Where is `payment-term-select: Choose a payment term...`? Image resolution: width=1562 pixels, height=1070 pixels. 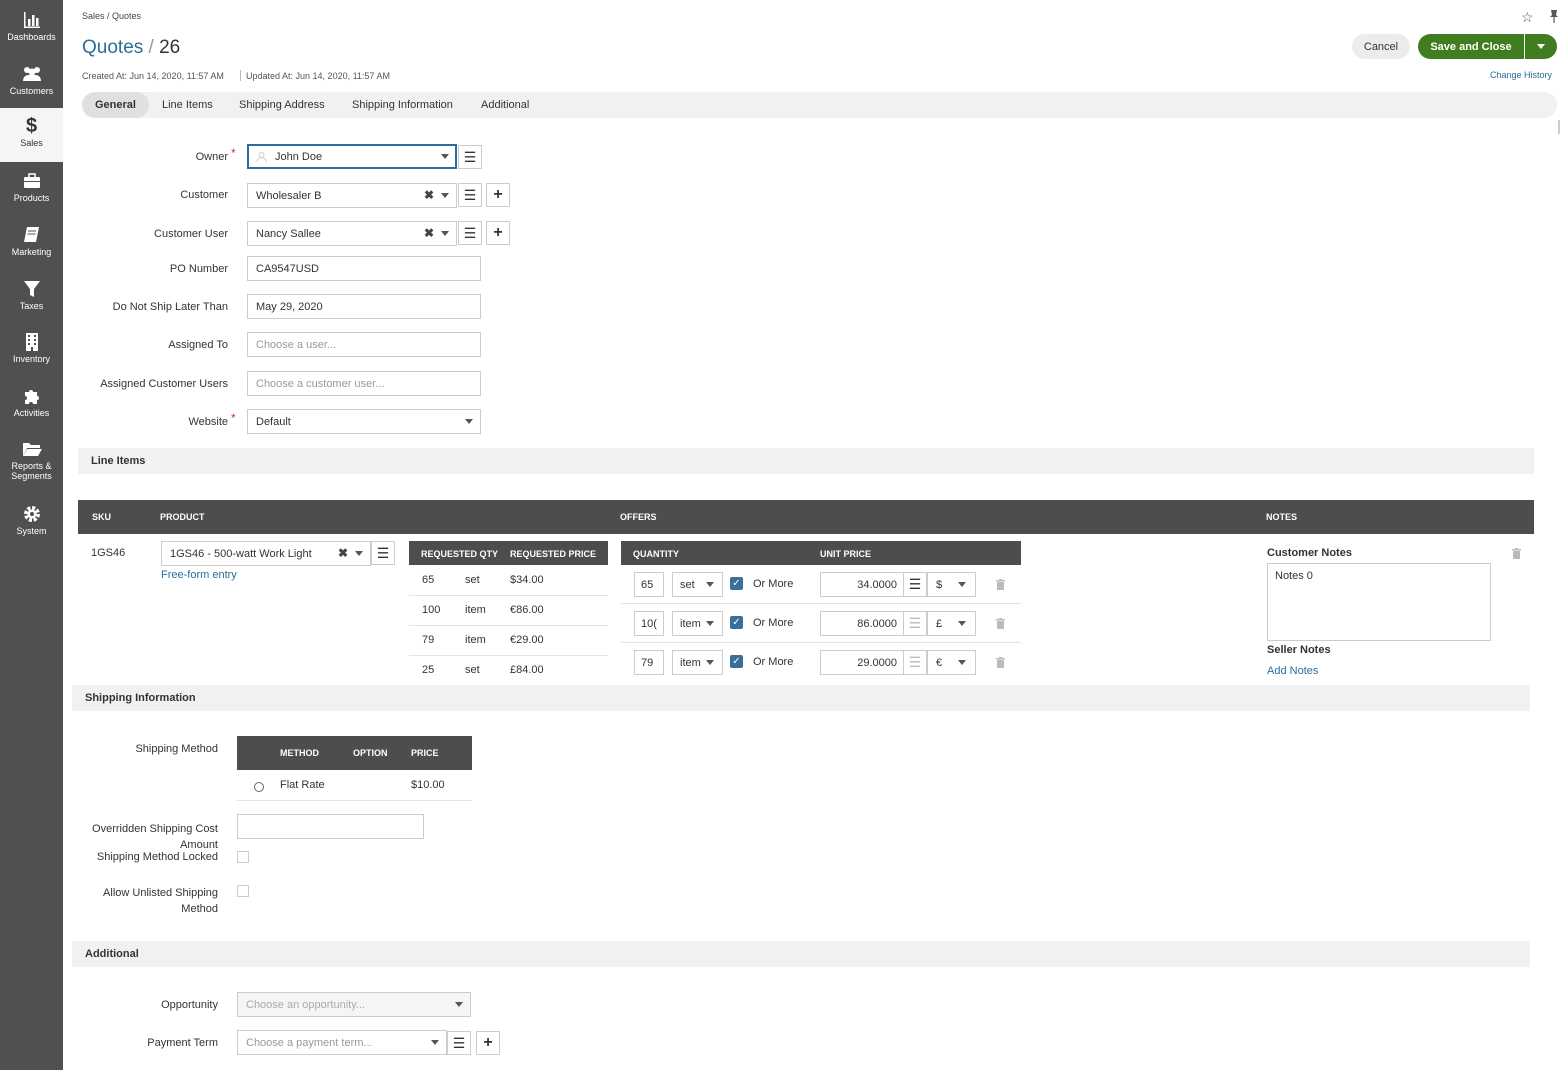 payment-term-select: Choose a payment term... is located at coordinates (342, 1042).